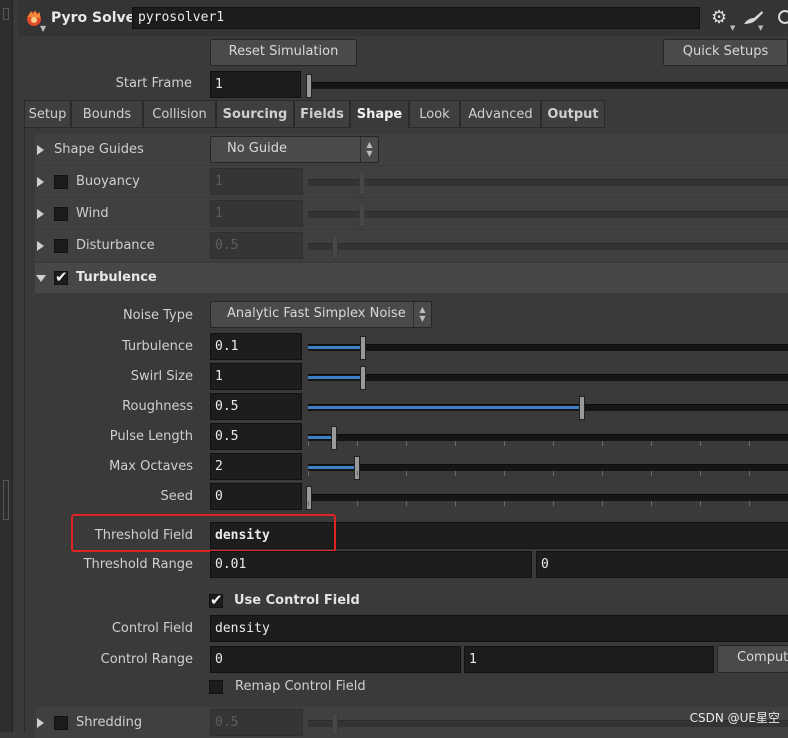 The image size is (788, 738). Describe the element at coordinates (573, 114) in the screenshot. I see `tab-output: Output` at that location.